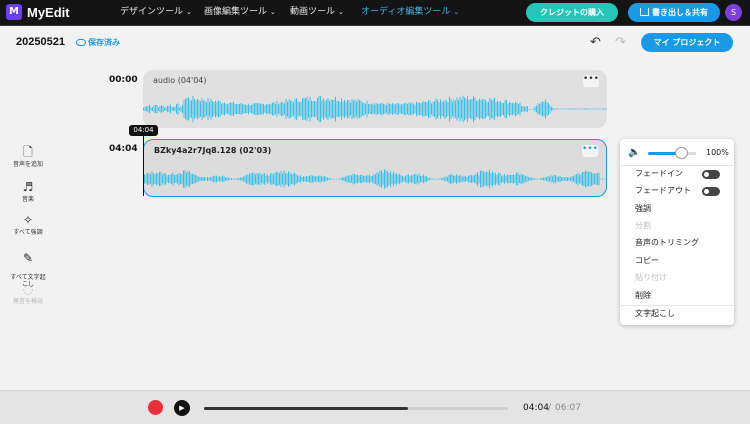  I want to click on nav-label: オーディオ編集ツール, so click(406, 12).